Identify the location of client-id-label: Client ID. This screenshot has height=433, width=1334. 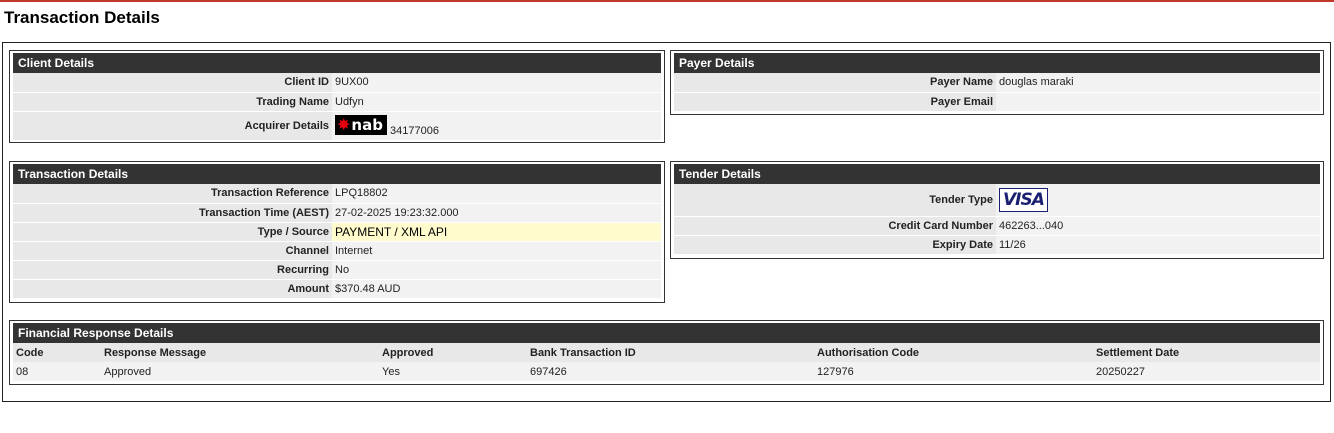
(172, 83).